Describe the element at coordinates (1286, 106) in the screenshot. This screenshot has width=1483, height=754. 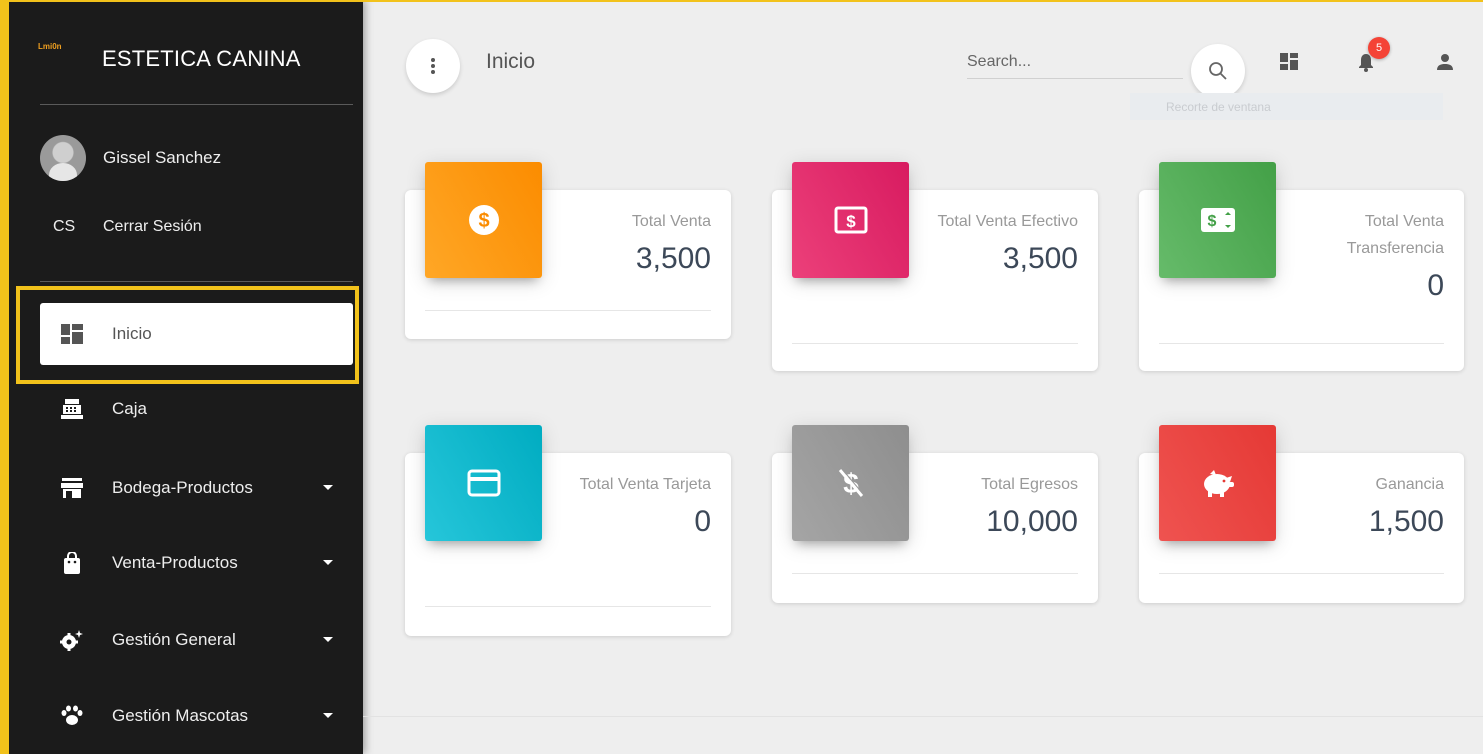
I see `window-snip-tooltip: Recorte de ventana` at that location.